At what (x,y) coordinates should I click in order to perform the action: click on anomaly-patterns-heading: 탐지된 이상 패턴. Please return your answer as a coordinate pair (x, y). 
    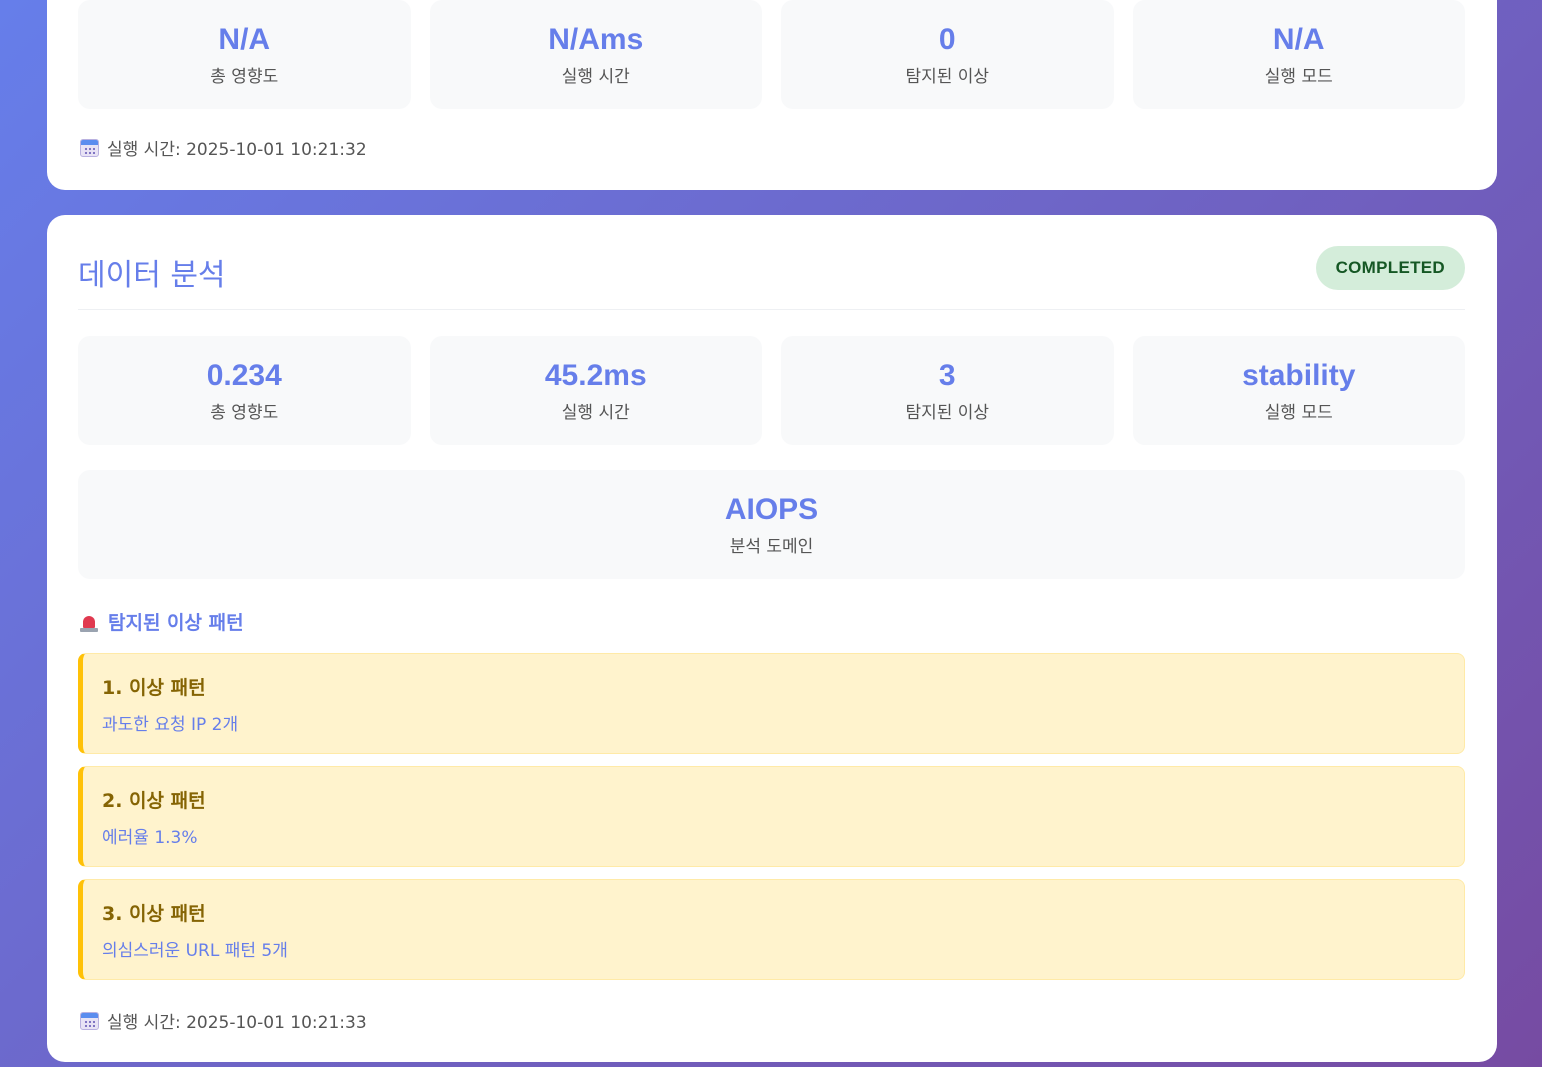
    Looking at the image, I should click on (162, 621).